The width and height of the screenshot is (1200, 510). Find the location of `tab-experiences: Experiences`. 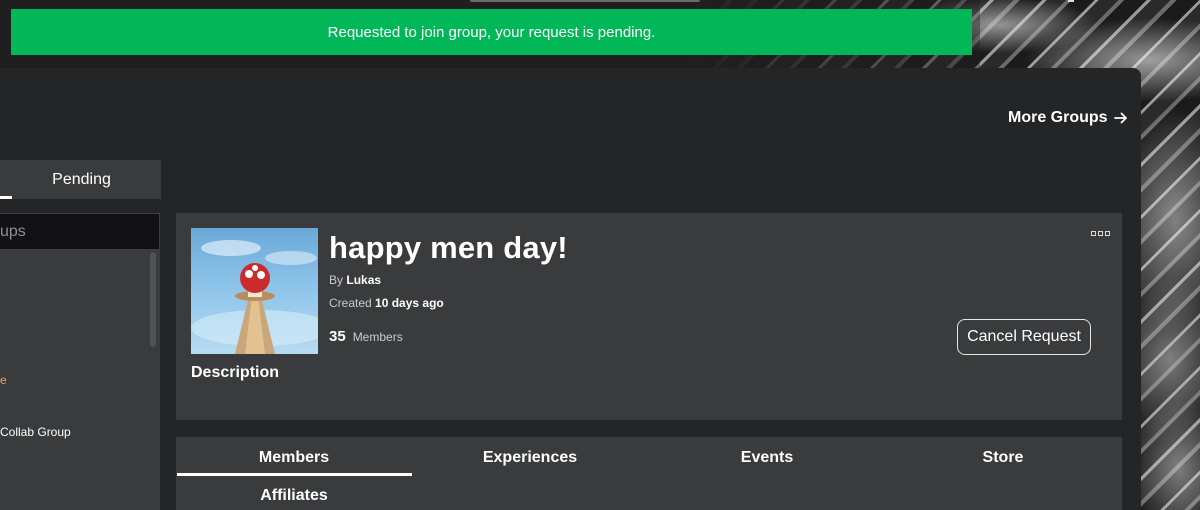

tab-experiences: Experiences is located at coordinates (530, 458).